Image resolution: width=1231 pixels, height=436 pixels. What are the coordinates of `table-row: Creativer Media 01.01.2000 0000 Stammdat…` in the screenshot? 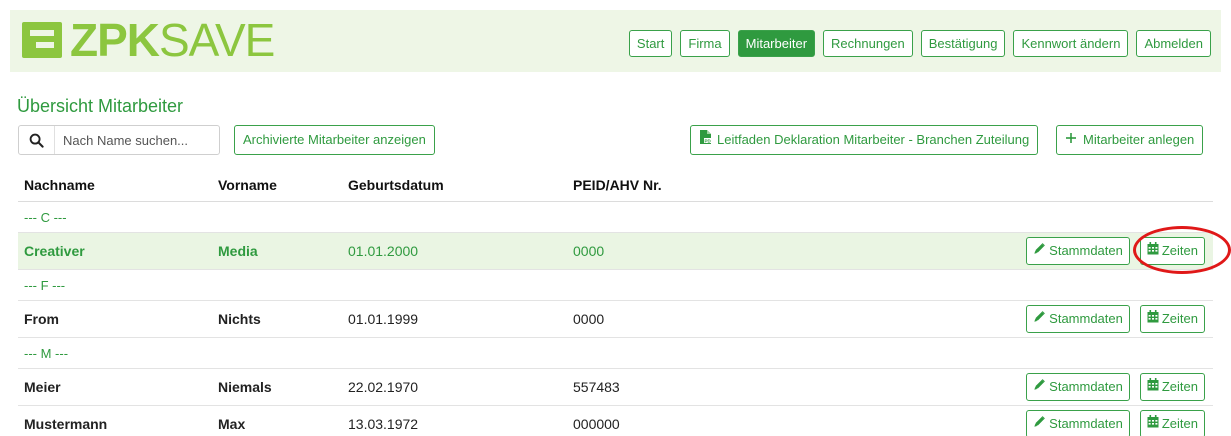 It's located at (615, 251).